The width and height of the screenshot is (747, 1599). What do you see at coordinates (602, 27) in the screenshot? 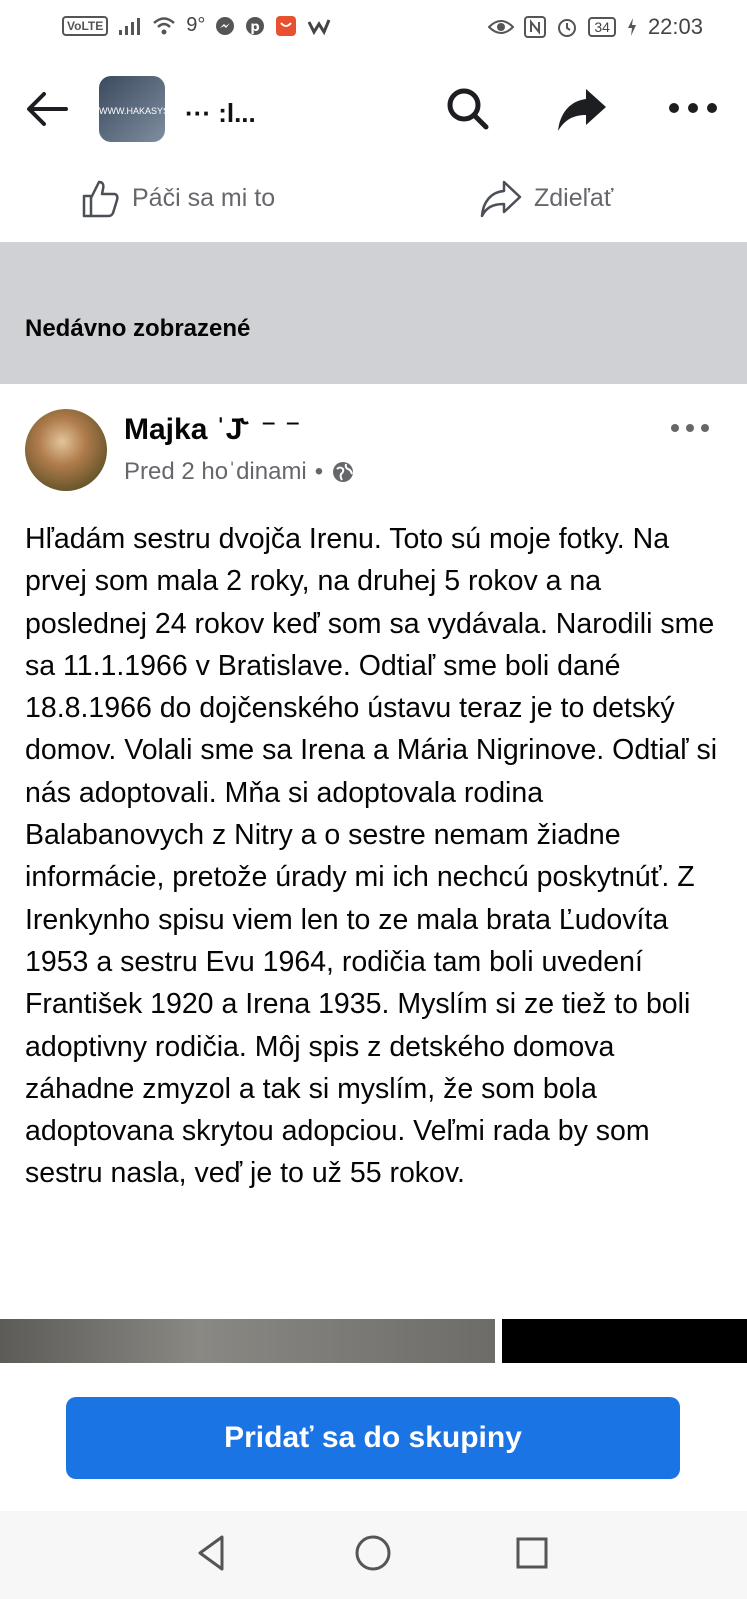
I see `battery-icon: 34` at bounding box center [602, 27].